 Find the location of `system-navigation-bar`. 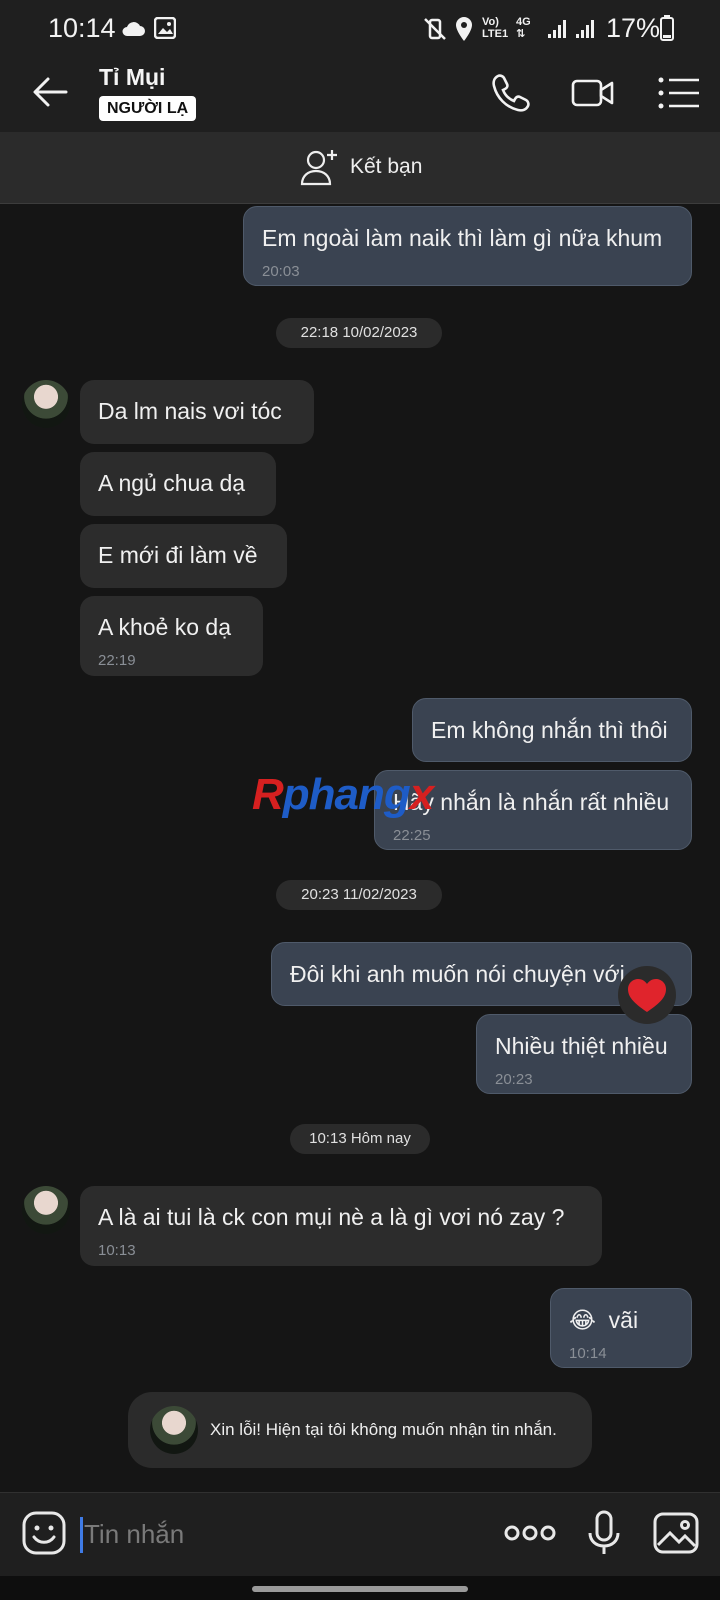

system-navigation-bar is located at coordinates (360, 1588).